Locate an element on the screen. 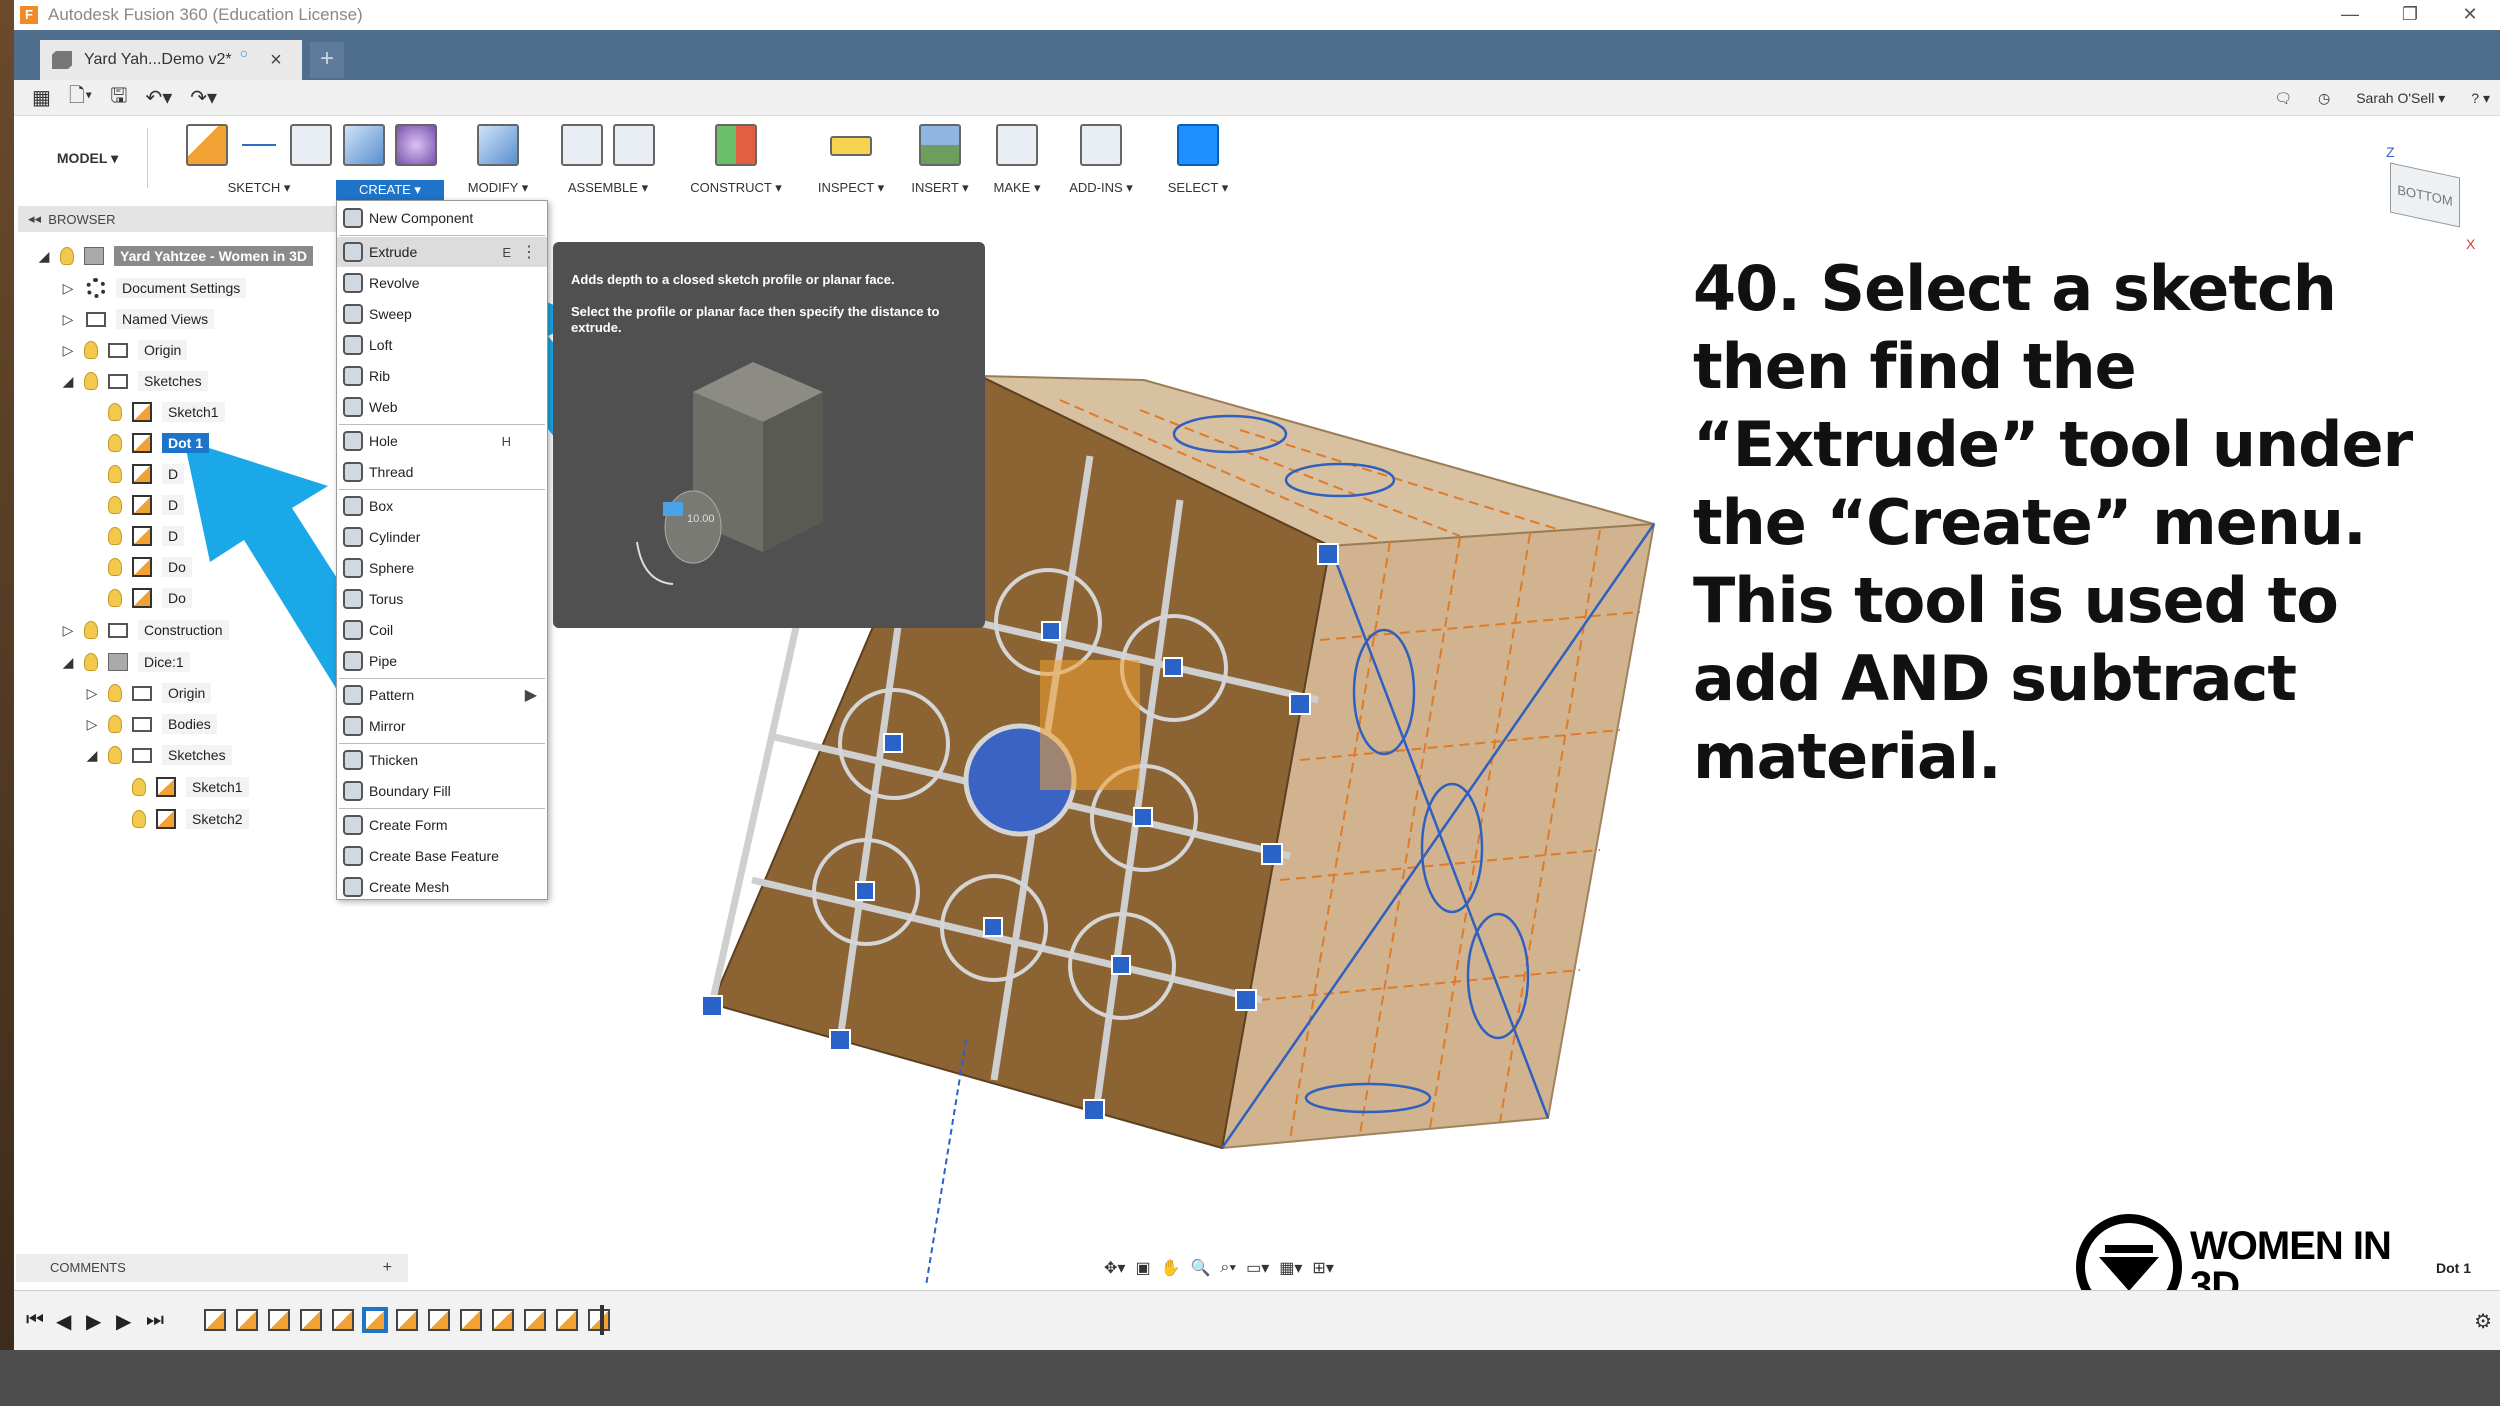 This screenshot has height=1406, width=2500. menu-item-extrude: Extrude E ⋮ is located at coordinates (442, 252).